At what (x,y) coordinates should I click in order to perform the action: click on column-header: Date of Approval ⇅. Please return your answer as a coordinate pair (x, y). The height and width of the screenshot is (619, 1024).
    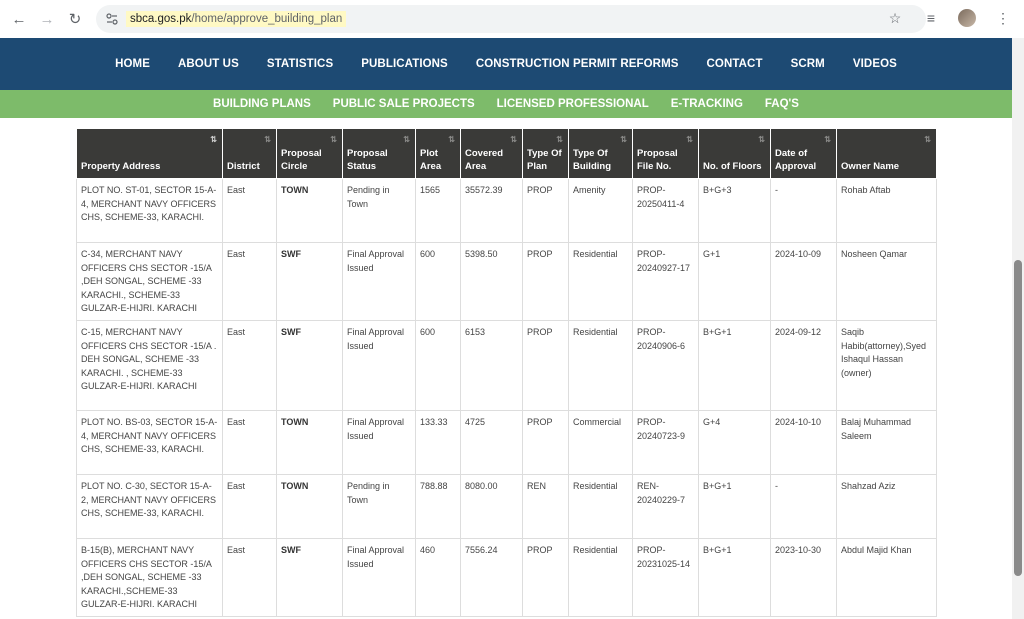
    Looking at the image, I should click on (803, 153).